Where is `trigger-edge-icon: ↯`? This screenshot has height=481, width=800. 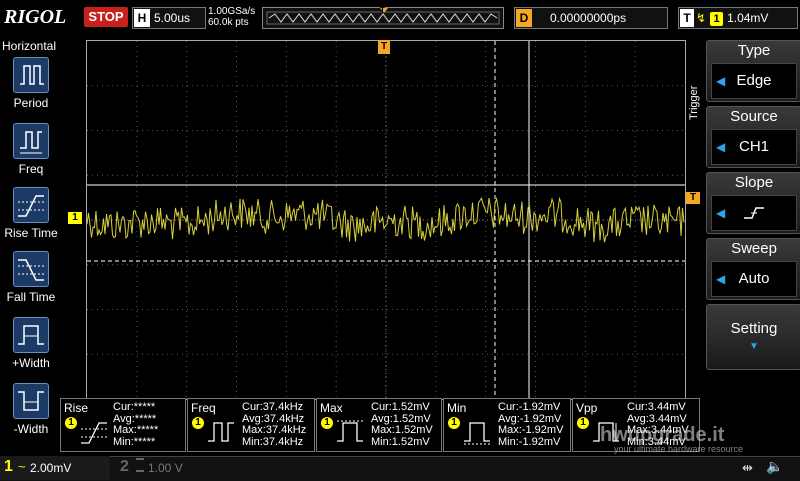 trigger-edge-icon: ↯ is located at coordinates (701, 18).